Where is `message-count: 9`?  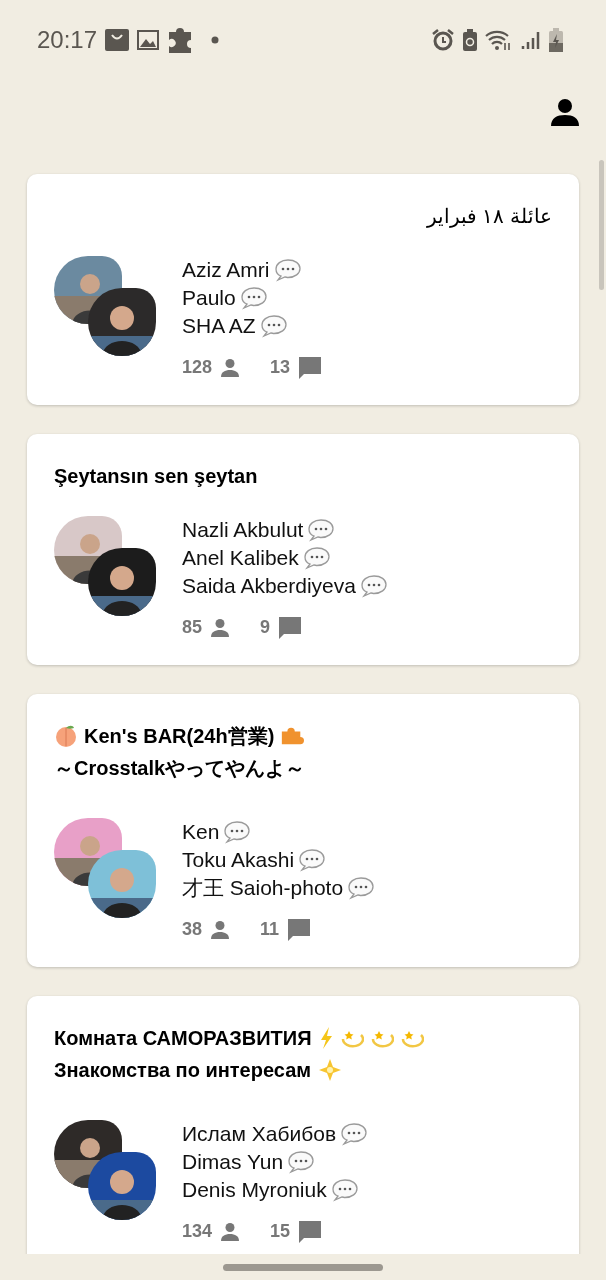
message-count: 9 is located at coordinates (265, 627).